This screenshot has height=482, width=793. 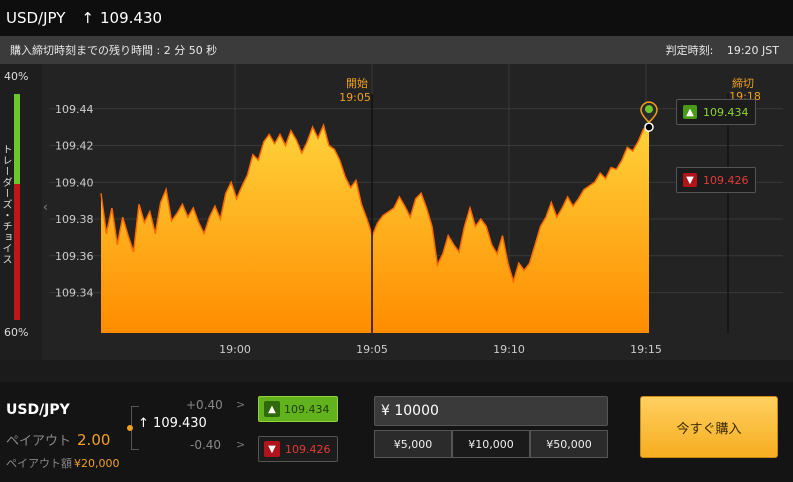 I want to click on payout-amount-label: ペイアウト額, so click(x=39, y=463).